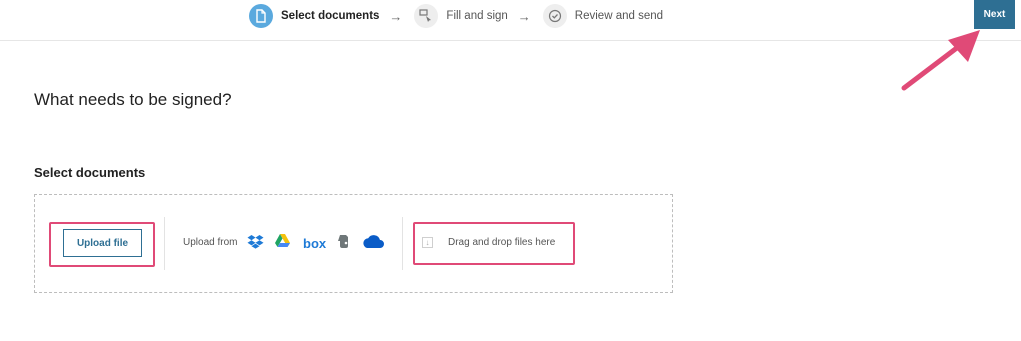 The width and height of the screenshot is (1021, 341). I want to click on step-review-and-send: Review and send, so click(603, 16).